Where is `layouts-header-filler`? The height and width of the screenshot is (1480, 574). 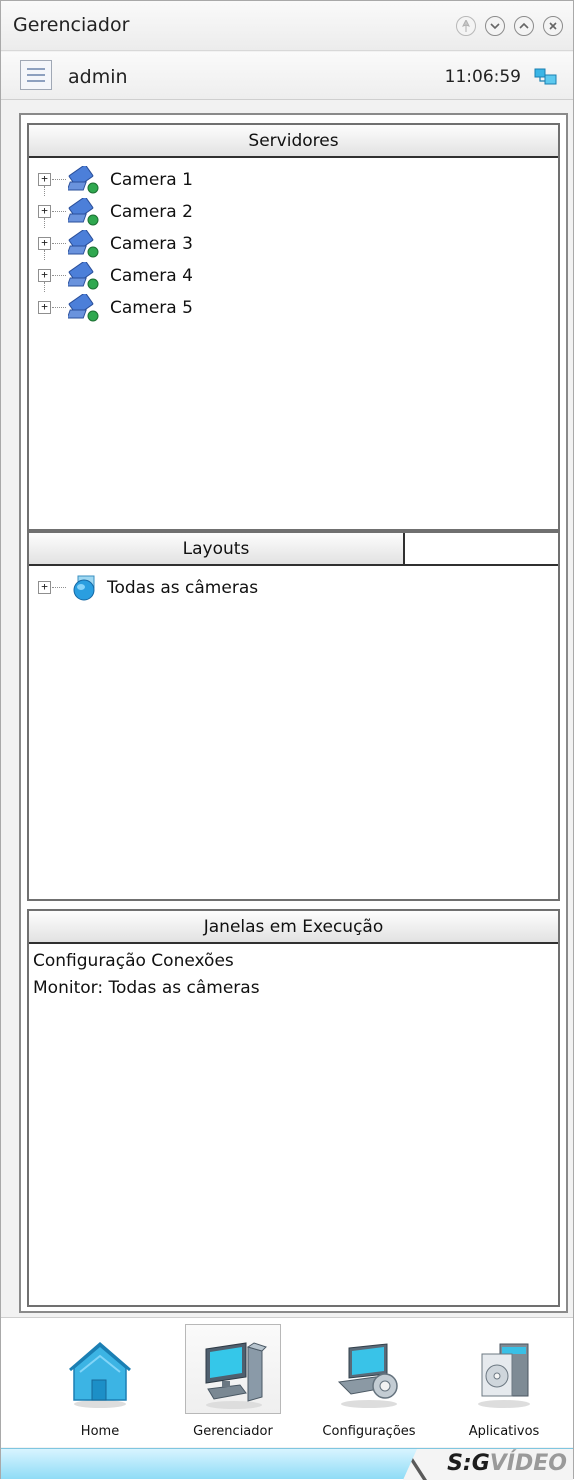
layouts-header-filler is located at coordinates (481, 548).